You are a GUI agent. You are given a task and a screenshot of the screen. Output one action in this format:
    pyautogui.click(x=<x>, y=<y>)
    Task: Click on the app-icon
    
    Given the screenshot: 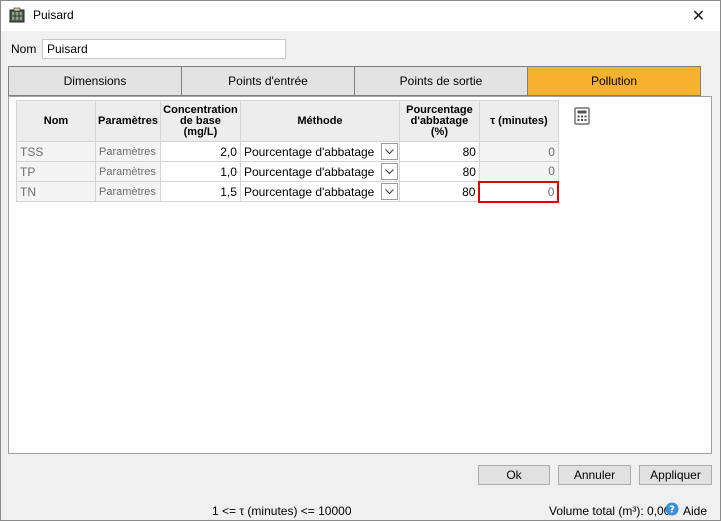 What is the action you would take?
    pyautogui.click(x=17, y=15)
    